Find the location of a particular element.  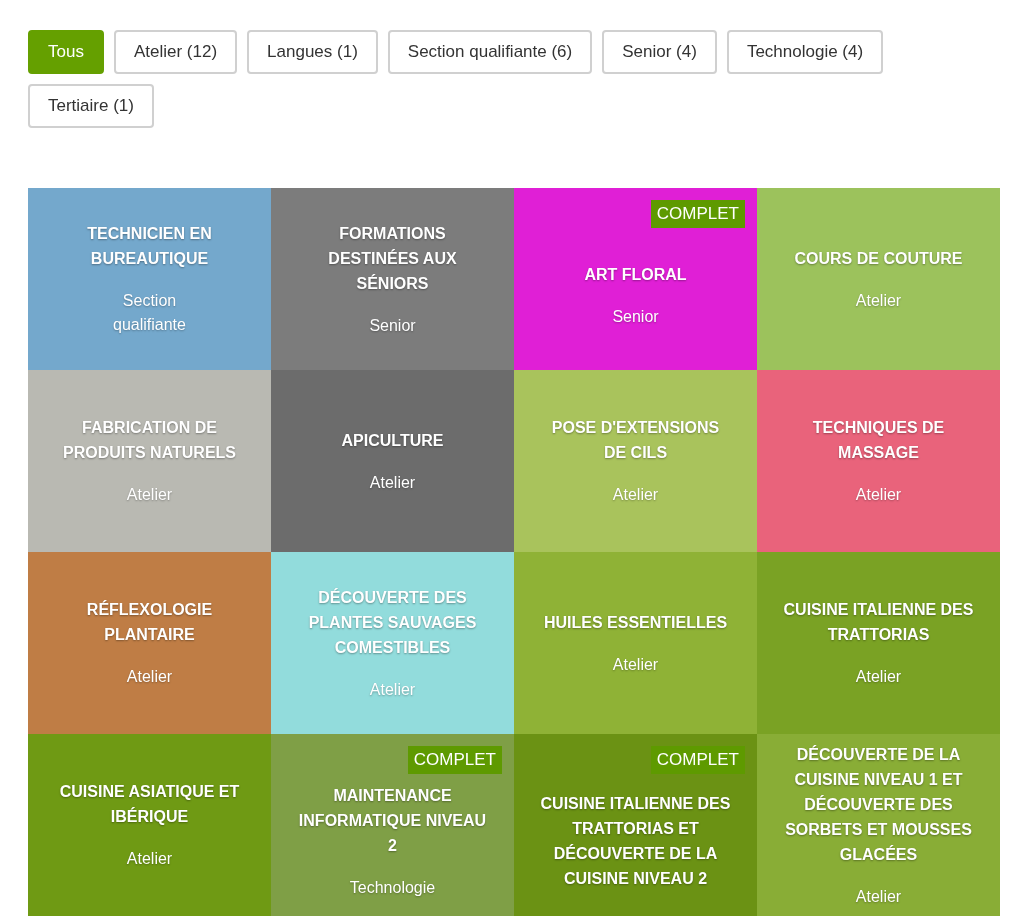

course-tile: FABRICATION DE PRODUITS NATURELS Atelier is located at coordinates (149, 461).